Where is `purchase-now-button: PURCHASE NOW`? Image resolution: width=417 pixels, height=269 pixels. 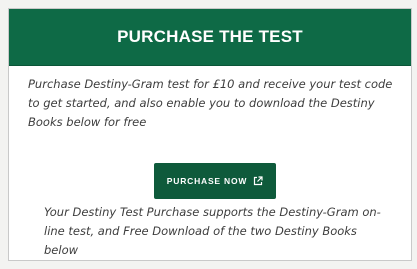 purchase-now-button: PURCHASE NOW is located at coordinates (215, 181).